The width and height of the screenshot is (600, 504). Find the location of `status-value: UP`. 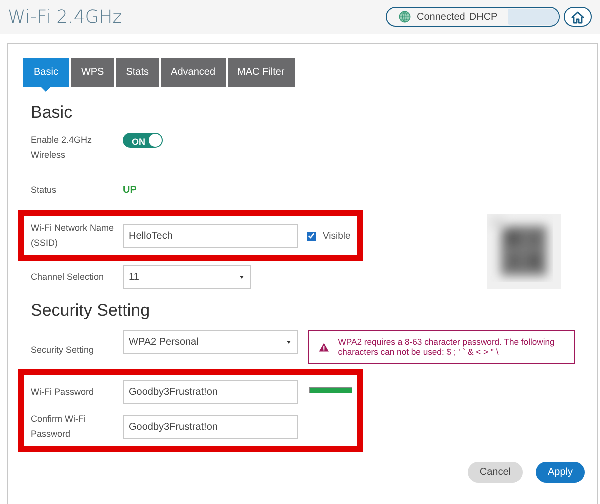

status-value: UP is located at coordinates (130, 190).